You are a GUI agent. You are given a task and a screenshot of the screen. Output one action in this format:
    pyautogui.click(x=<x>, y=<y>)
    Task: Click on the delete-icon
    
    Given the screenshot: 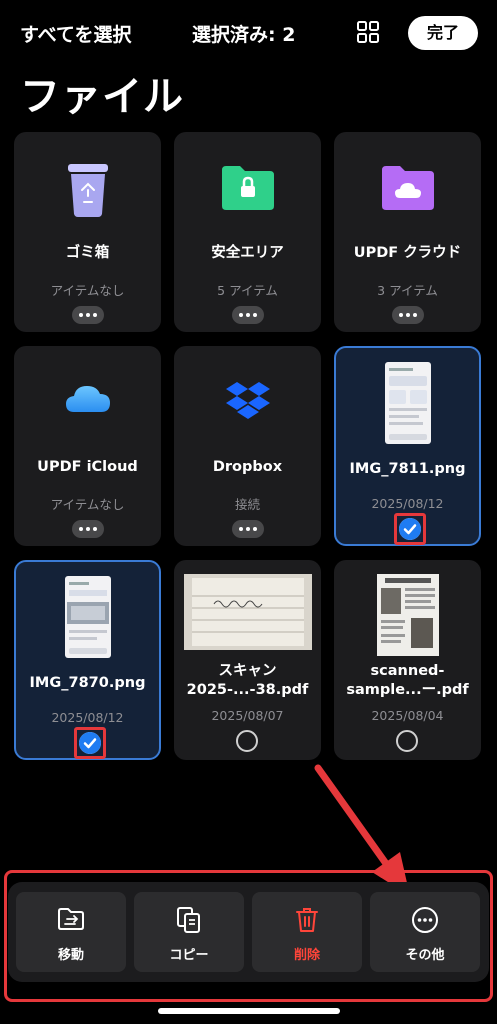 What is the action you would take?
    pyautogui.click(x=307, y=920)
    